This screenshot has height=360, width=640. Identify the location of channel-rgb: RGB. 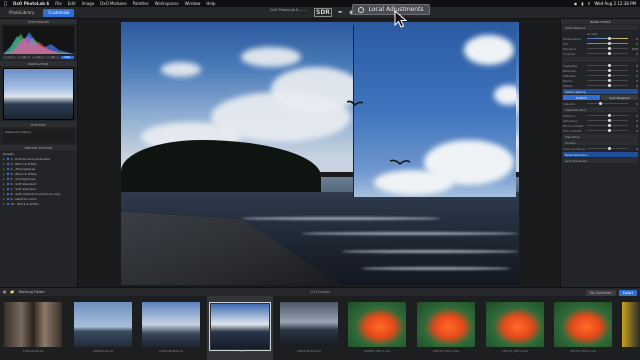
(67, 57).